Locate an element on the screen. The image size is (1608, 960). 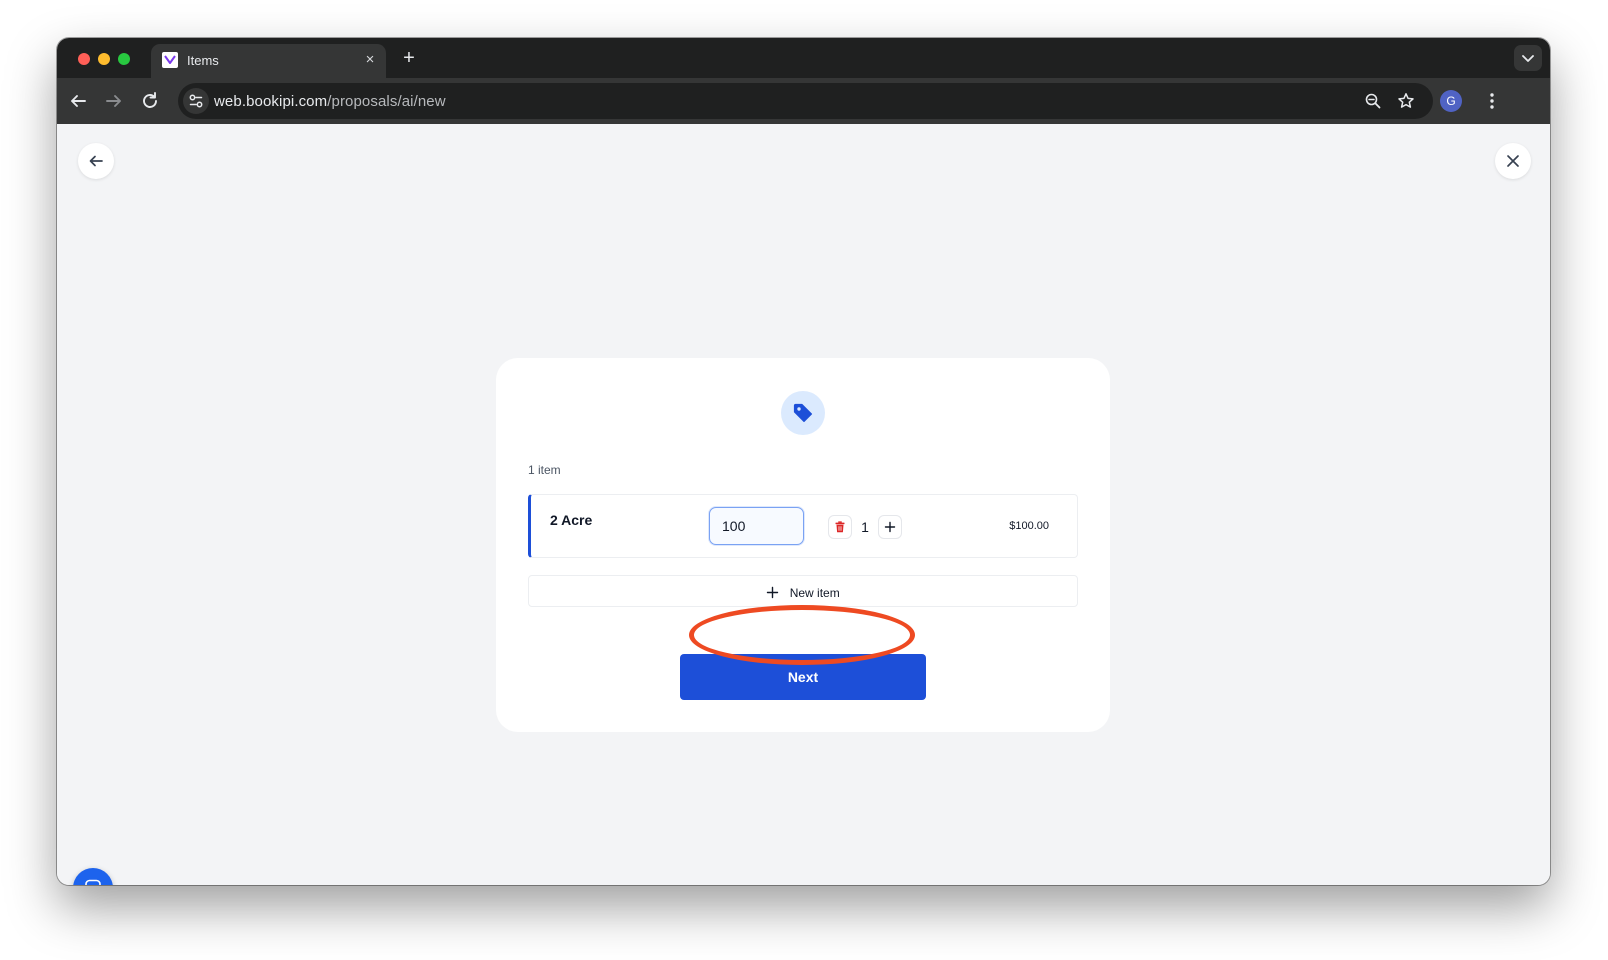
tab-items: Items × is located at coordinates (268, 61).